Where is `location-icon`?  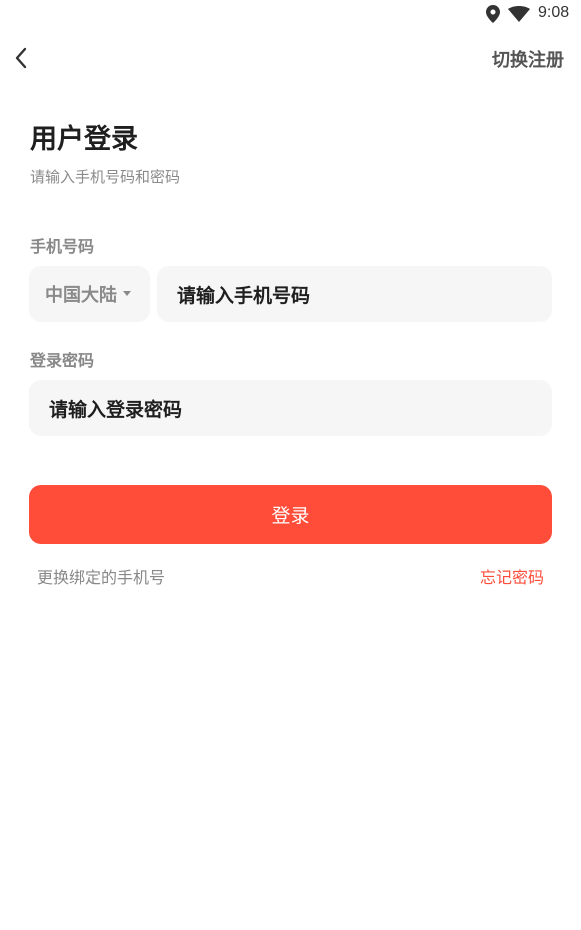 location-icon is located at coordinates (493, 14).